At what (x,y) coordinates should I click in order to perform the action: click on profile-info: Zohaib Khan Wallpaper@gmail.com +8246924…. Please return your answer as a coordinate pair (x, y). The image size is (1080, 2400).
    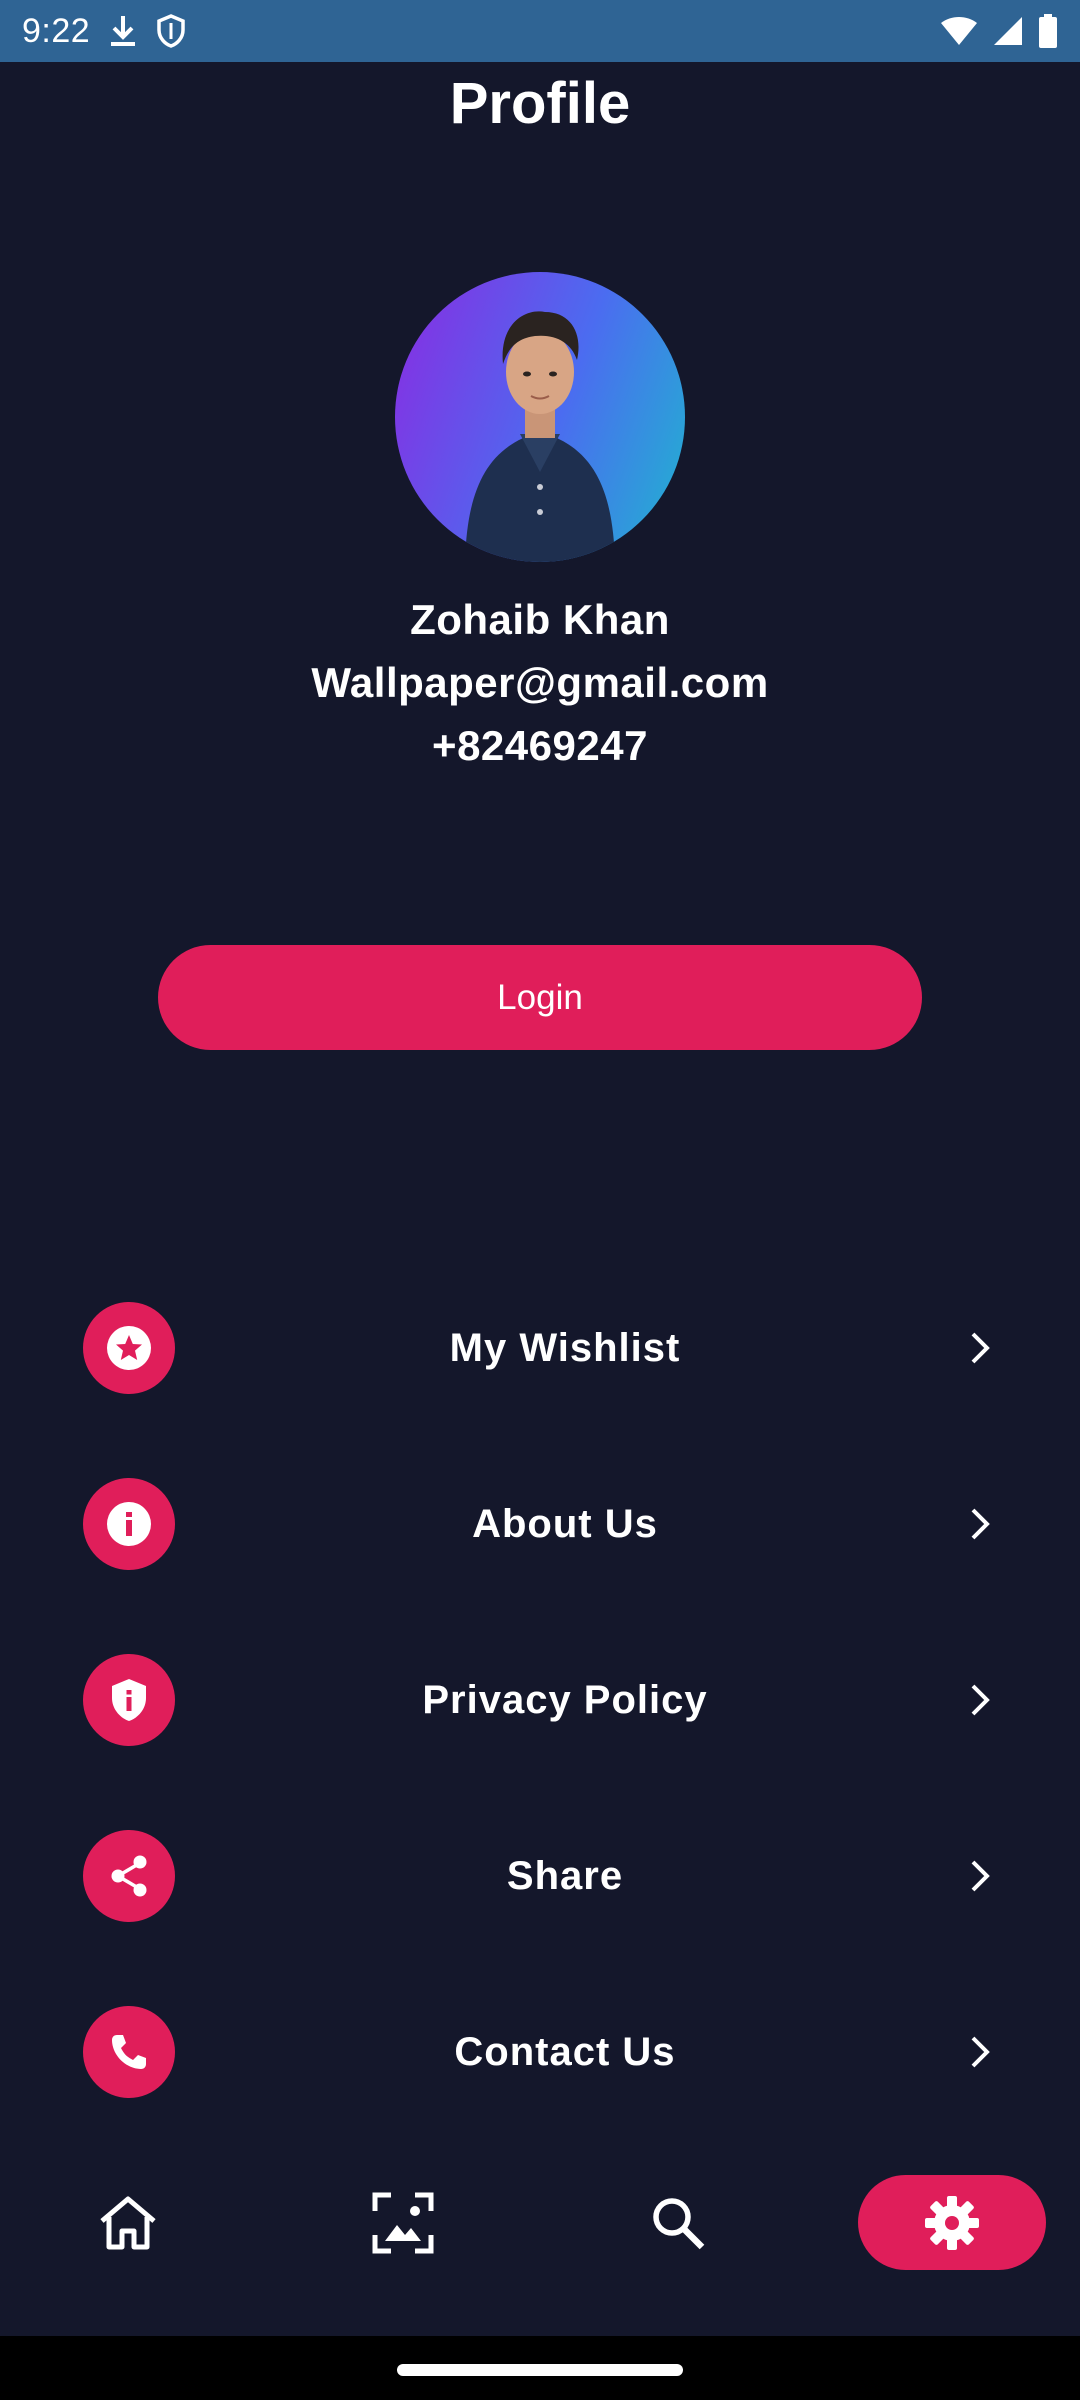
    Looking at the image, I should click on (540, 682).